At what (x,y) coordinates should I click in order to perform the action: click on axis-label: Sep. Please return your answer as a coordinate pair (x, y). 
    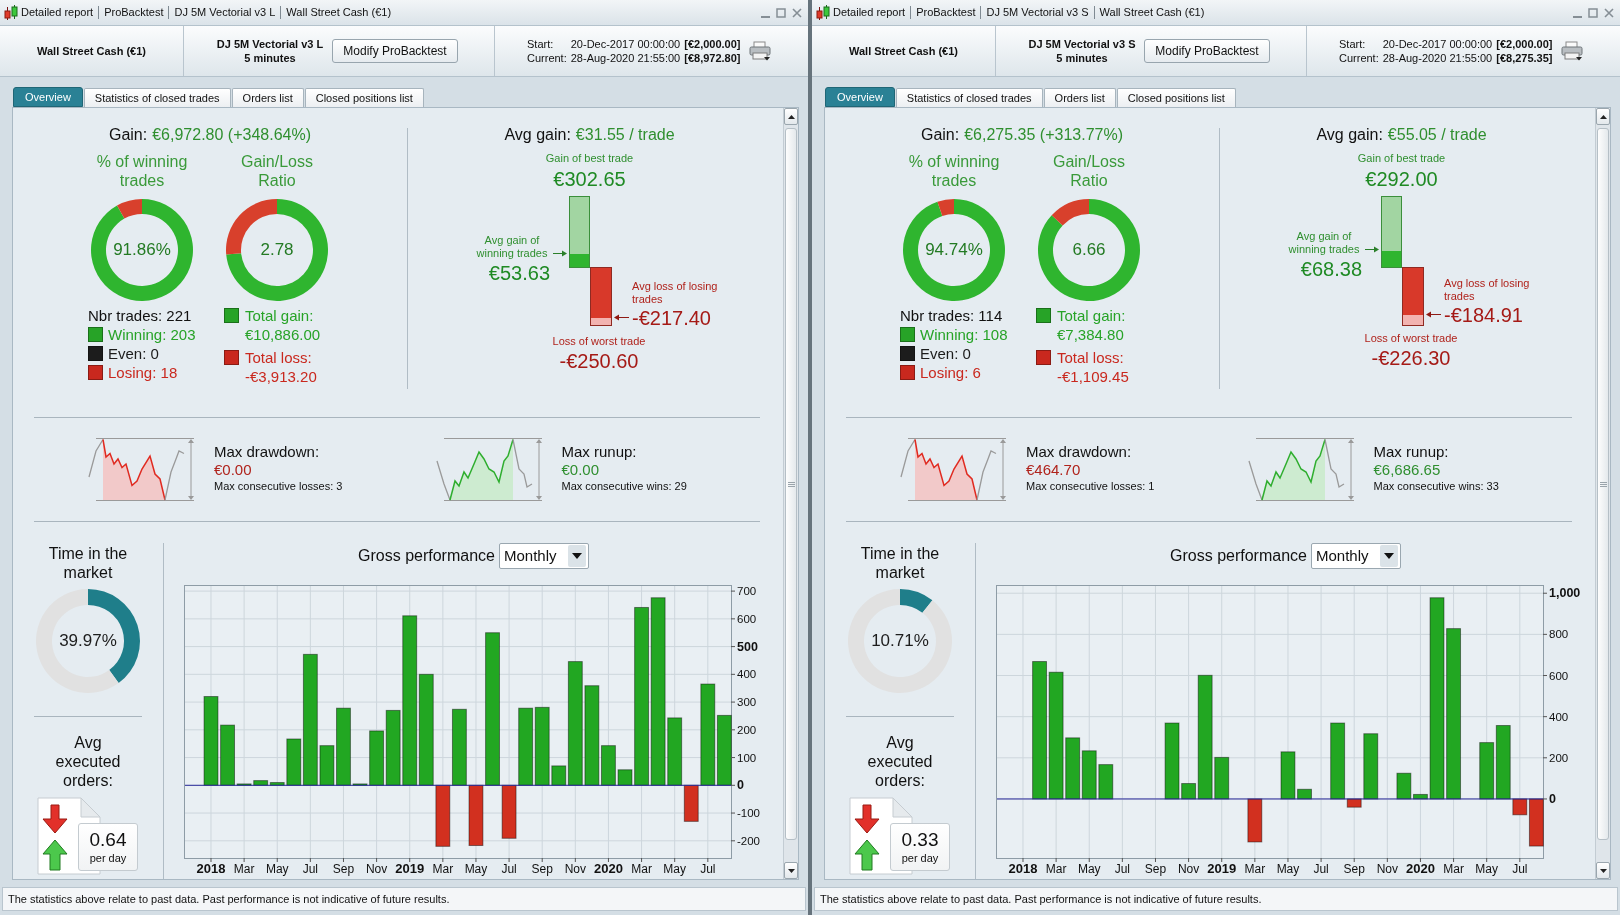
    Looking at the image, I should click on (343, 869).